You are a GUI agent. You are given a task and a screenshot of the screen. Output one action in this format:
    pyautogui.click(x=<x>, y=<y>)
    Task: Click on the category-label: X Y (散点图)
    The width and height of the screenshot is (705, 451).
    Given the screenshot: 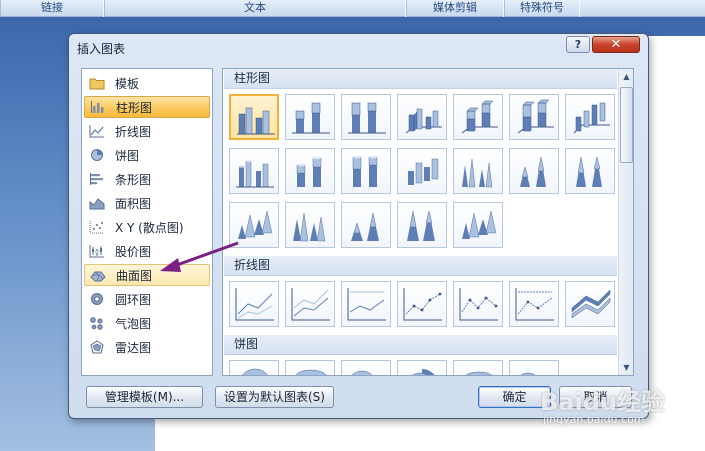 What is the action you would take?
    pyautogui.click(x=149, y=227)
    